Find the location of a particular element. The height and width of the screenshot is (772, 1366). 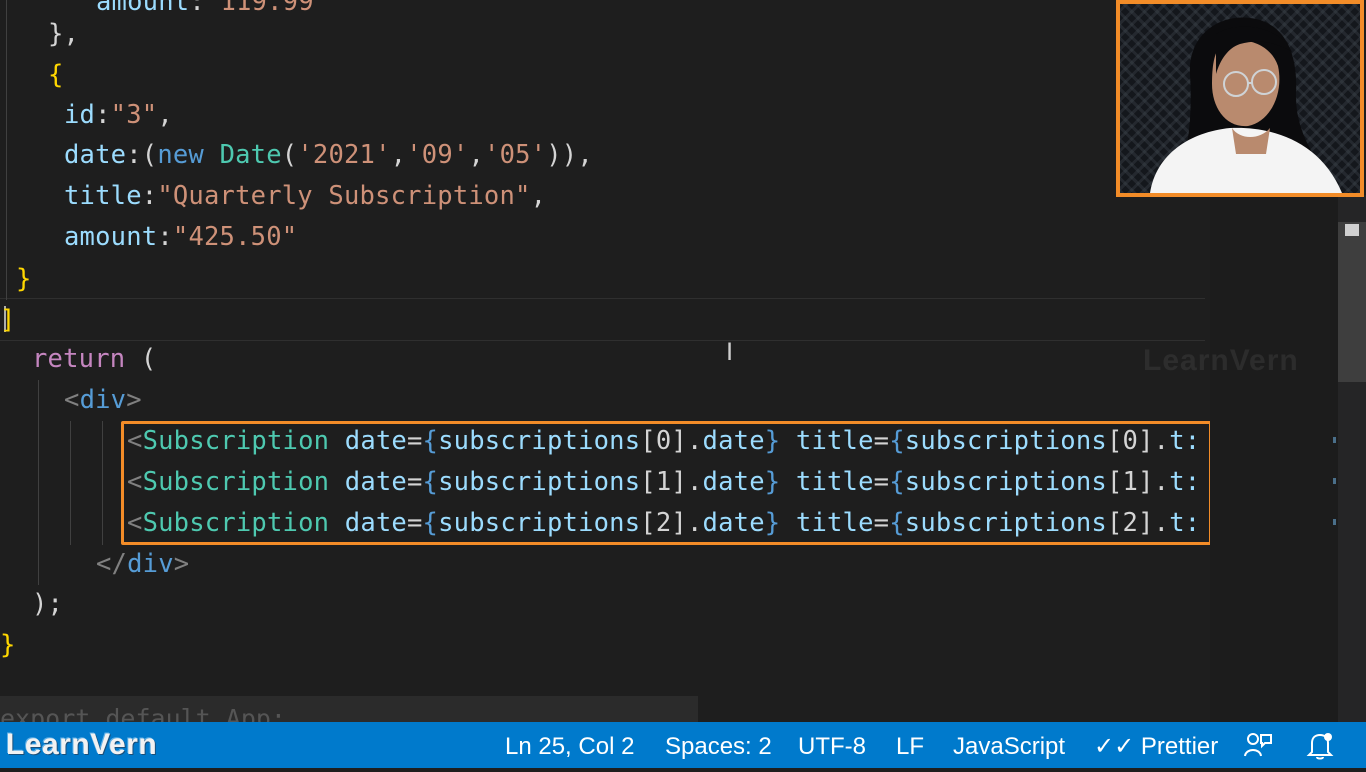

webcam-overlay is located at coordinates (1240, 98).